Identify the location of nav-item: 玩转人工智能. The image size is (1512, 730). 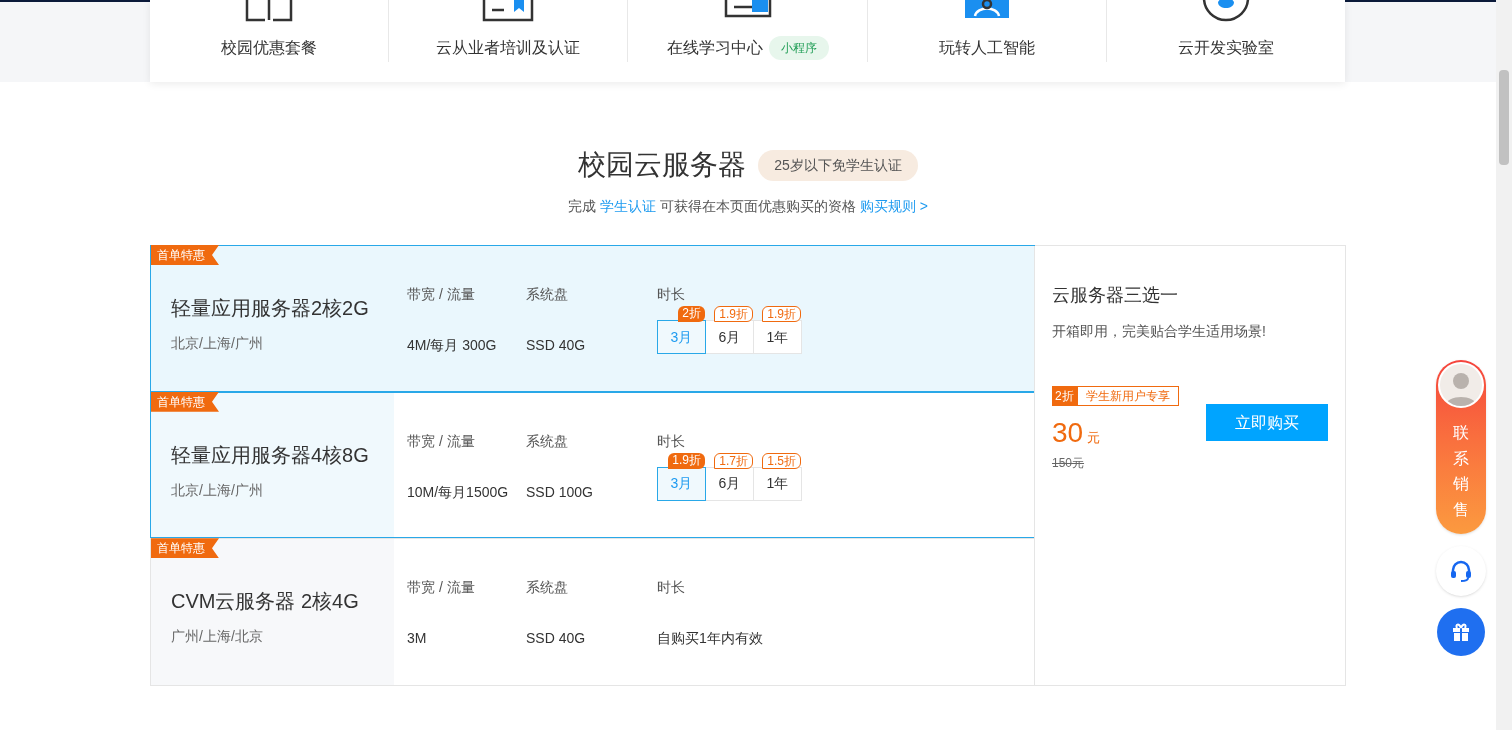
(986, 31).